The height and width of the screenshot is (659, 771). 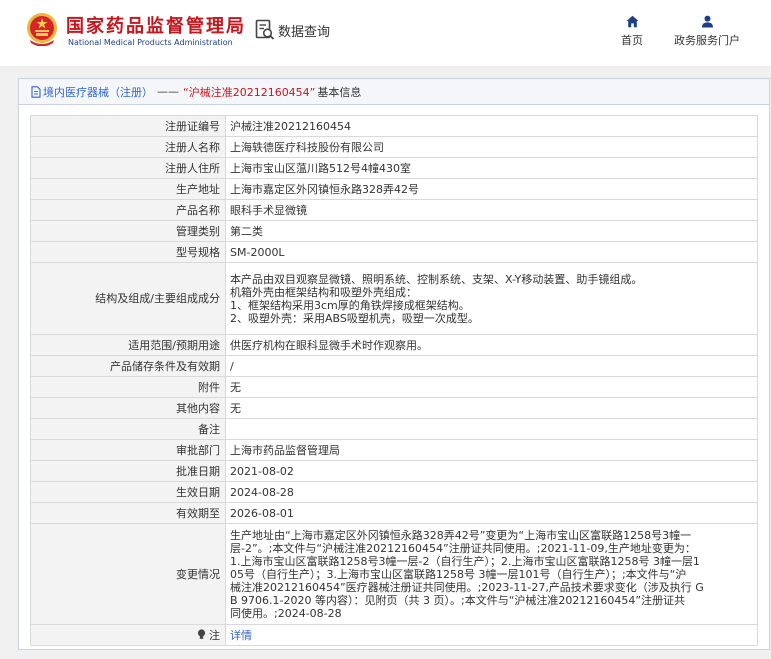 What do you see at coordinates (491, 471) in the screenshot?
I see `field-value: 2021-08-02` at bounding box center [491, 471].